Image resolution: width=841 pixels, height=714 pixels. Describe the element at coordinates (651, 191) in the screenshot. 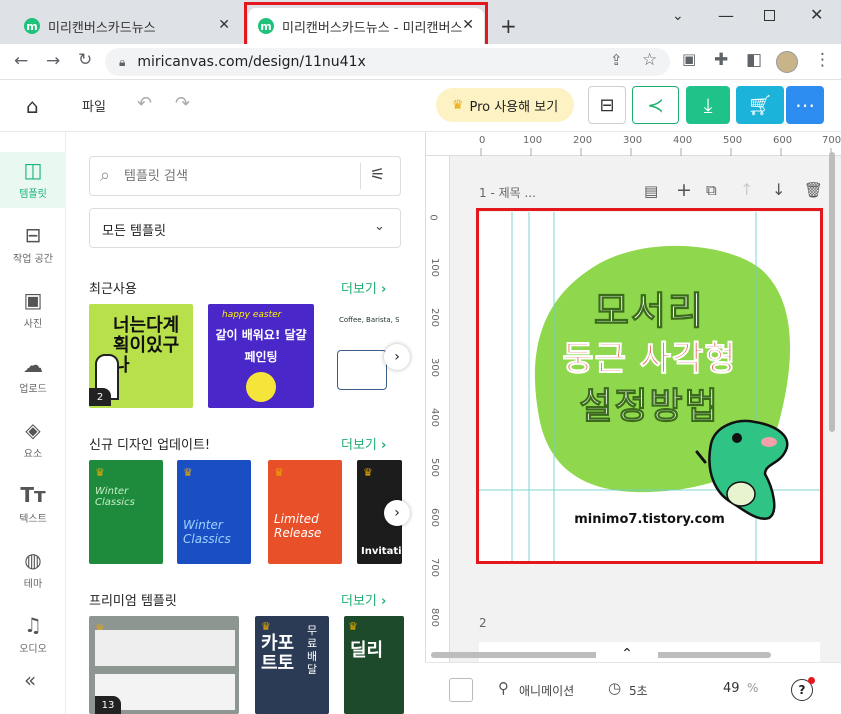

I see `page-memo-icon: ▤` at that location.